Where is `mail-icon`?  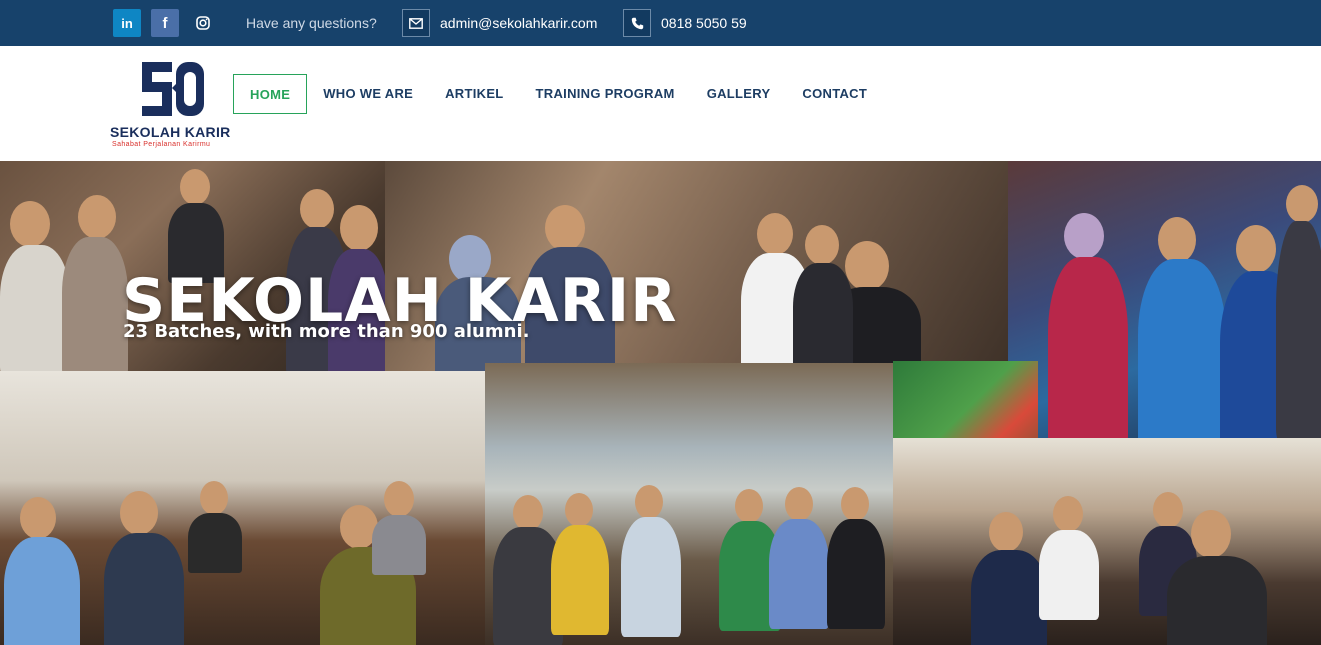 mail-icon is located at coordinates (416, 23).